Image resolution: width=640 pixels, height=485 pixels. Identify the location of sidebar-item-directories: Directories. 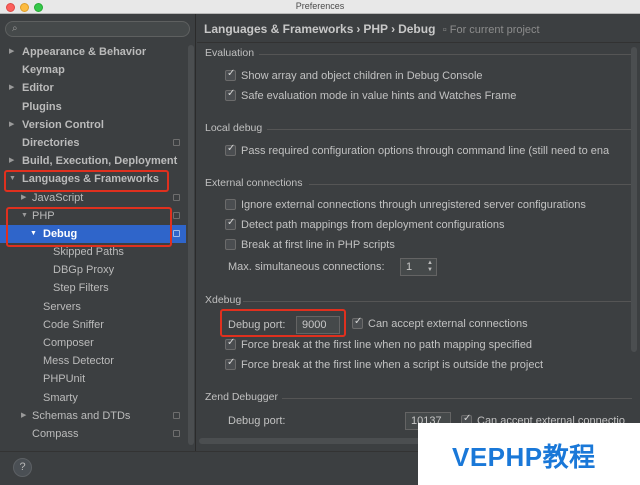
(93, 143).